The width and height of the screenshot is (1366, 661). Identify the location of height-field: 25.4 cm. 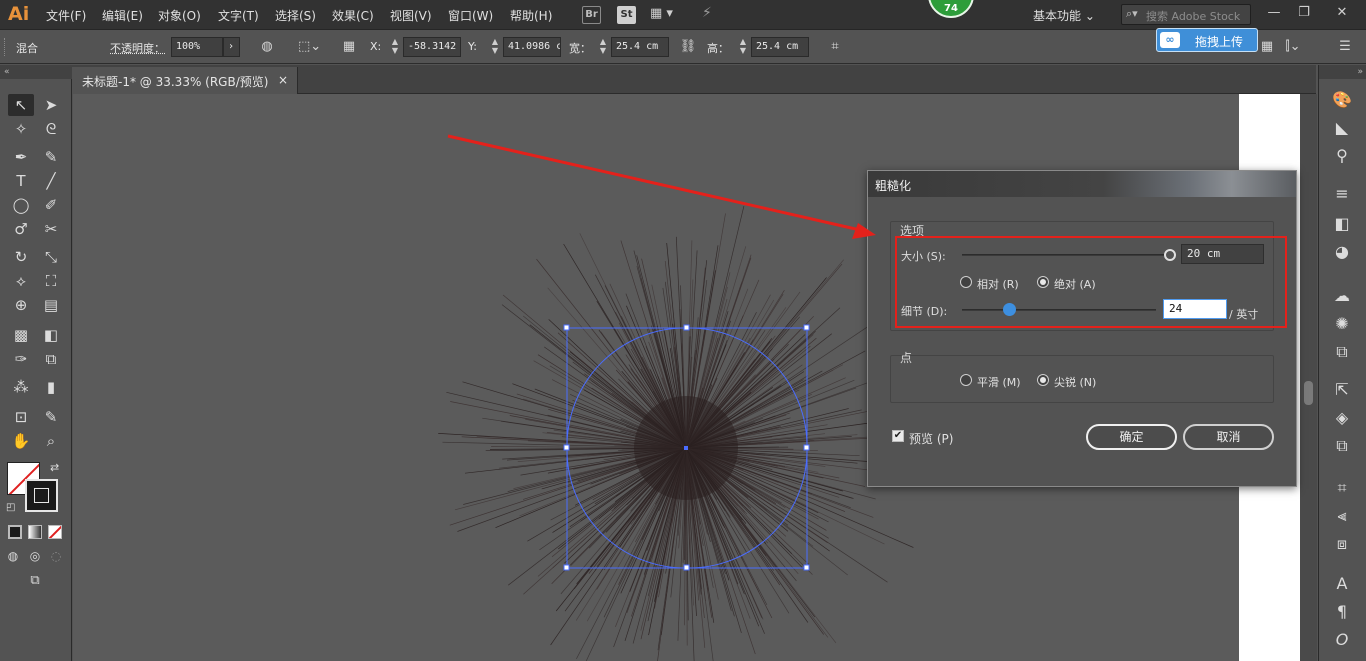
(780, 47).